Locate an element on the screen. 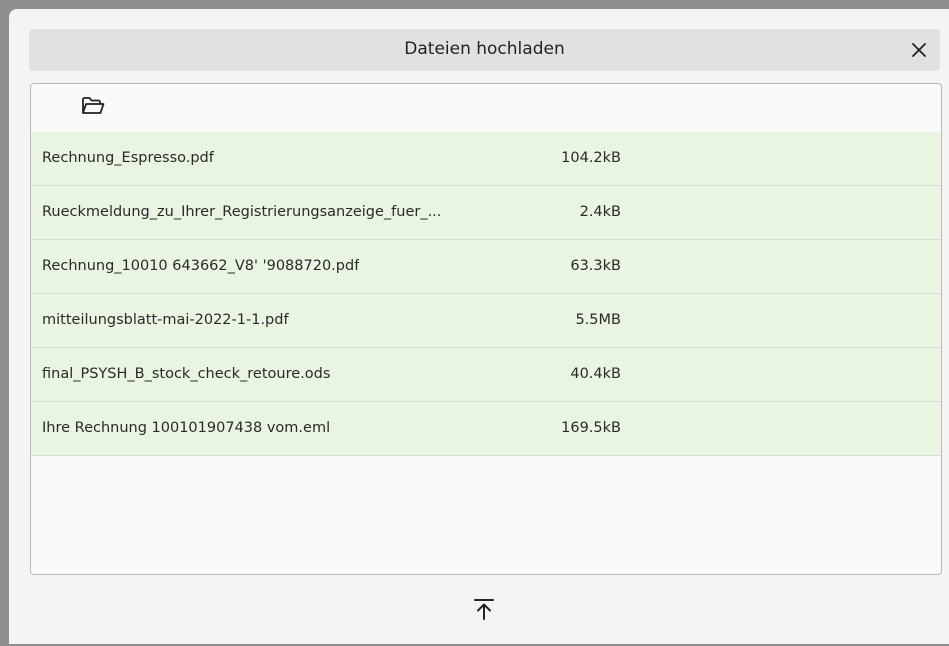  close-icon is located at coordinates (919, 50).